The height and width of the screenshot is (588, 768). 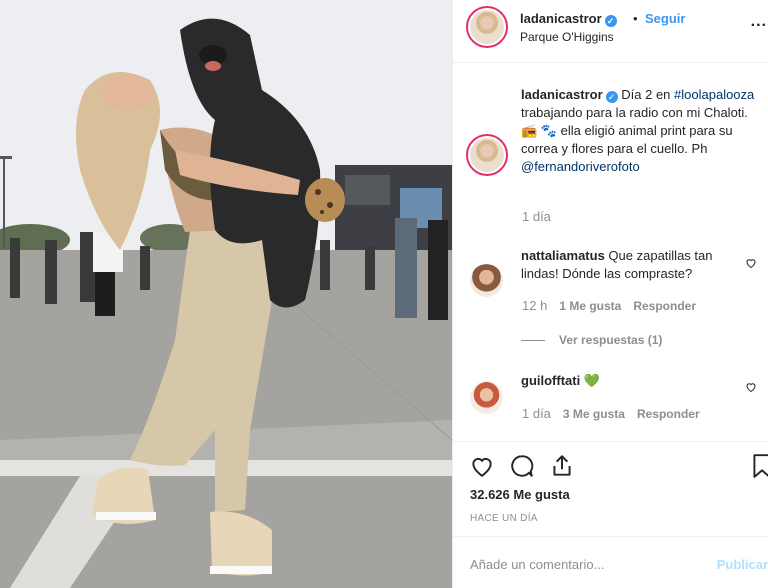 I want to click on share-icon, so click(x=562, y=466).